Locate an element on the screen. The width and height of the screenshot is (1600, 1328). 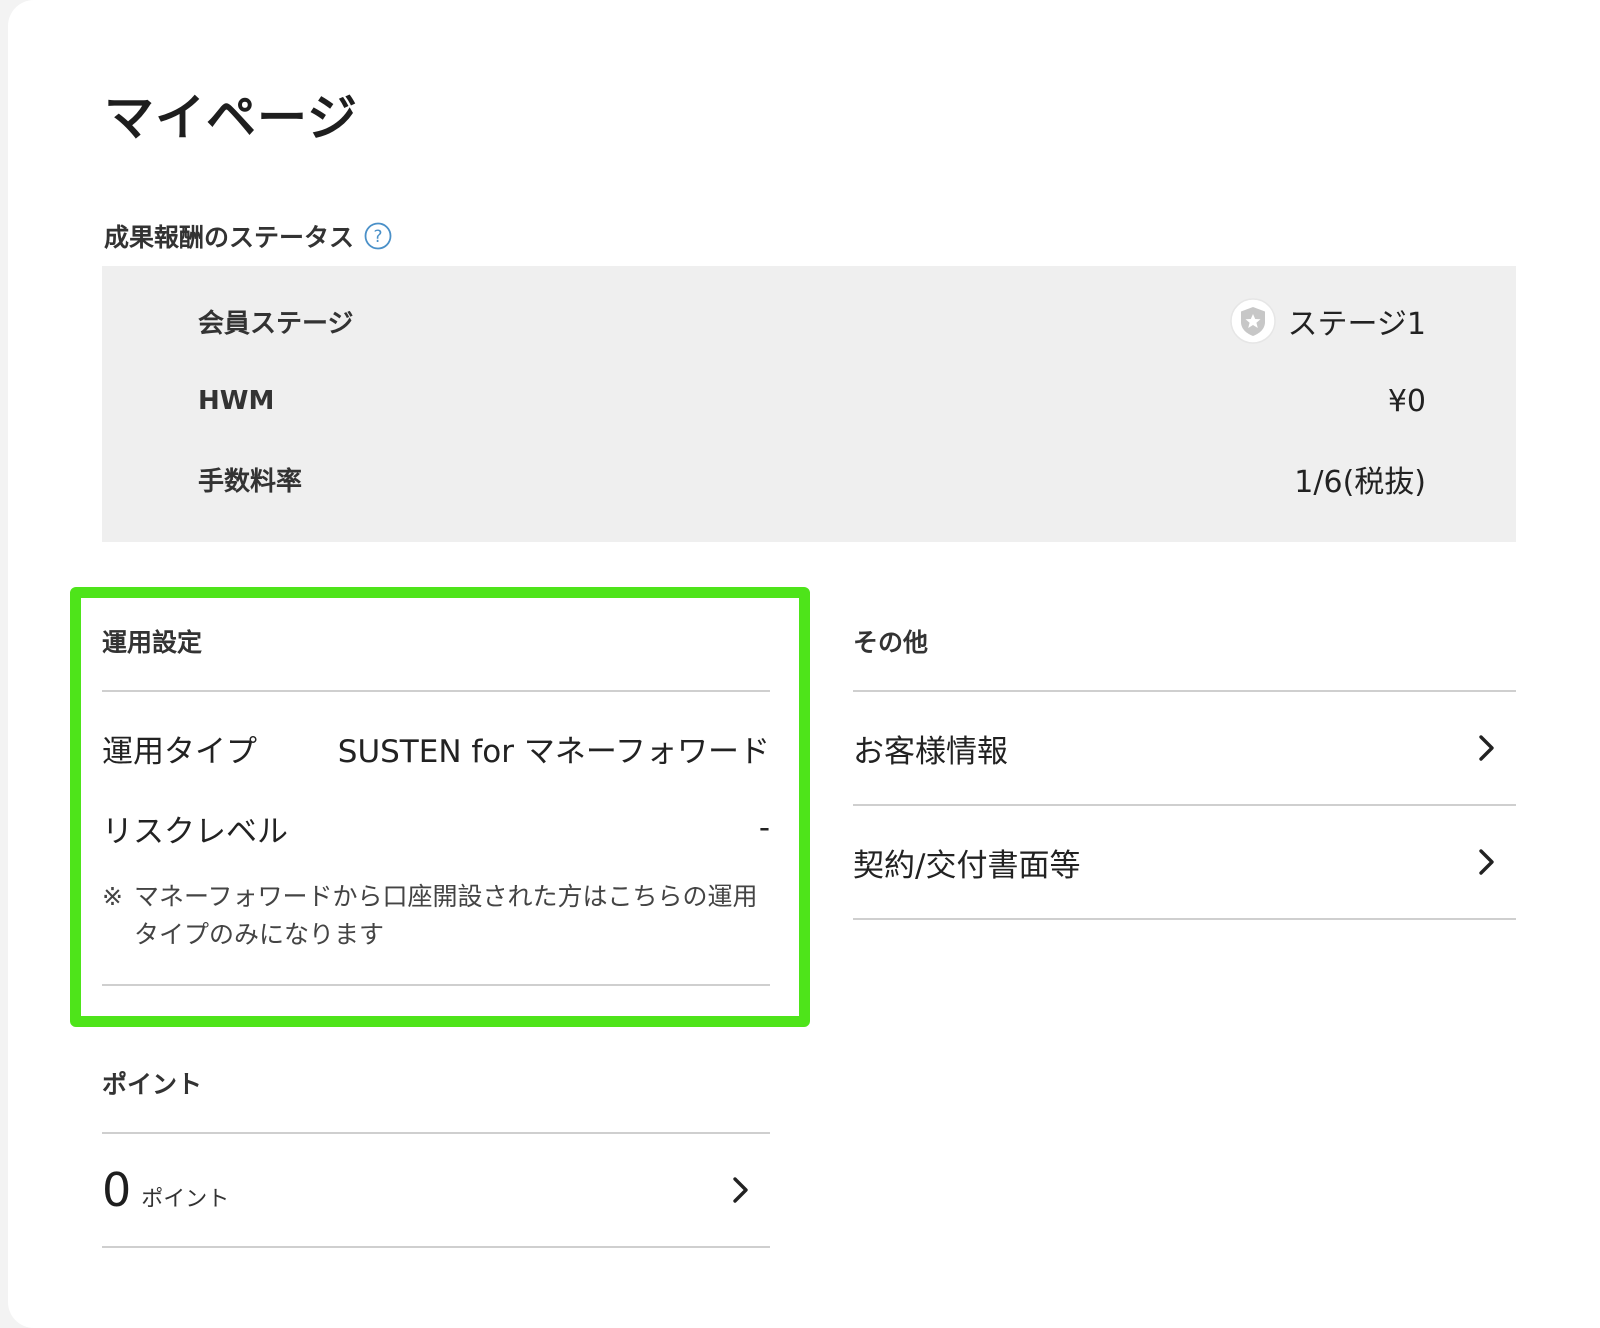
operation-note: ※ マネーフォワードから口座開設された方はこちらの運用タイプのみになります is located at coordinates (436, 927).